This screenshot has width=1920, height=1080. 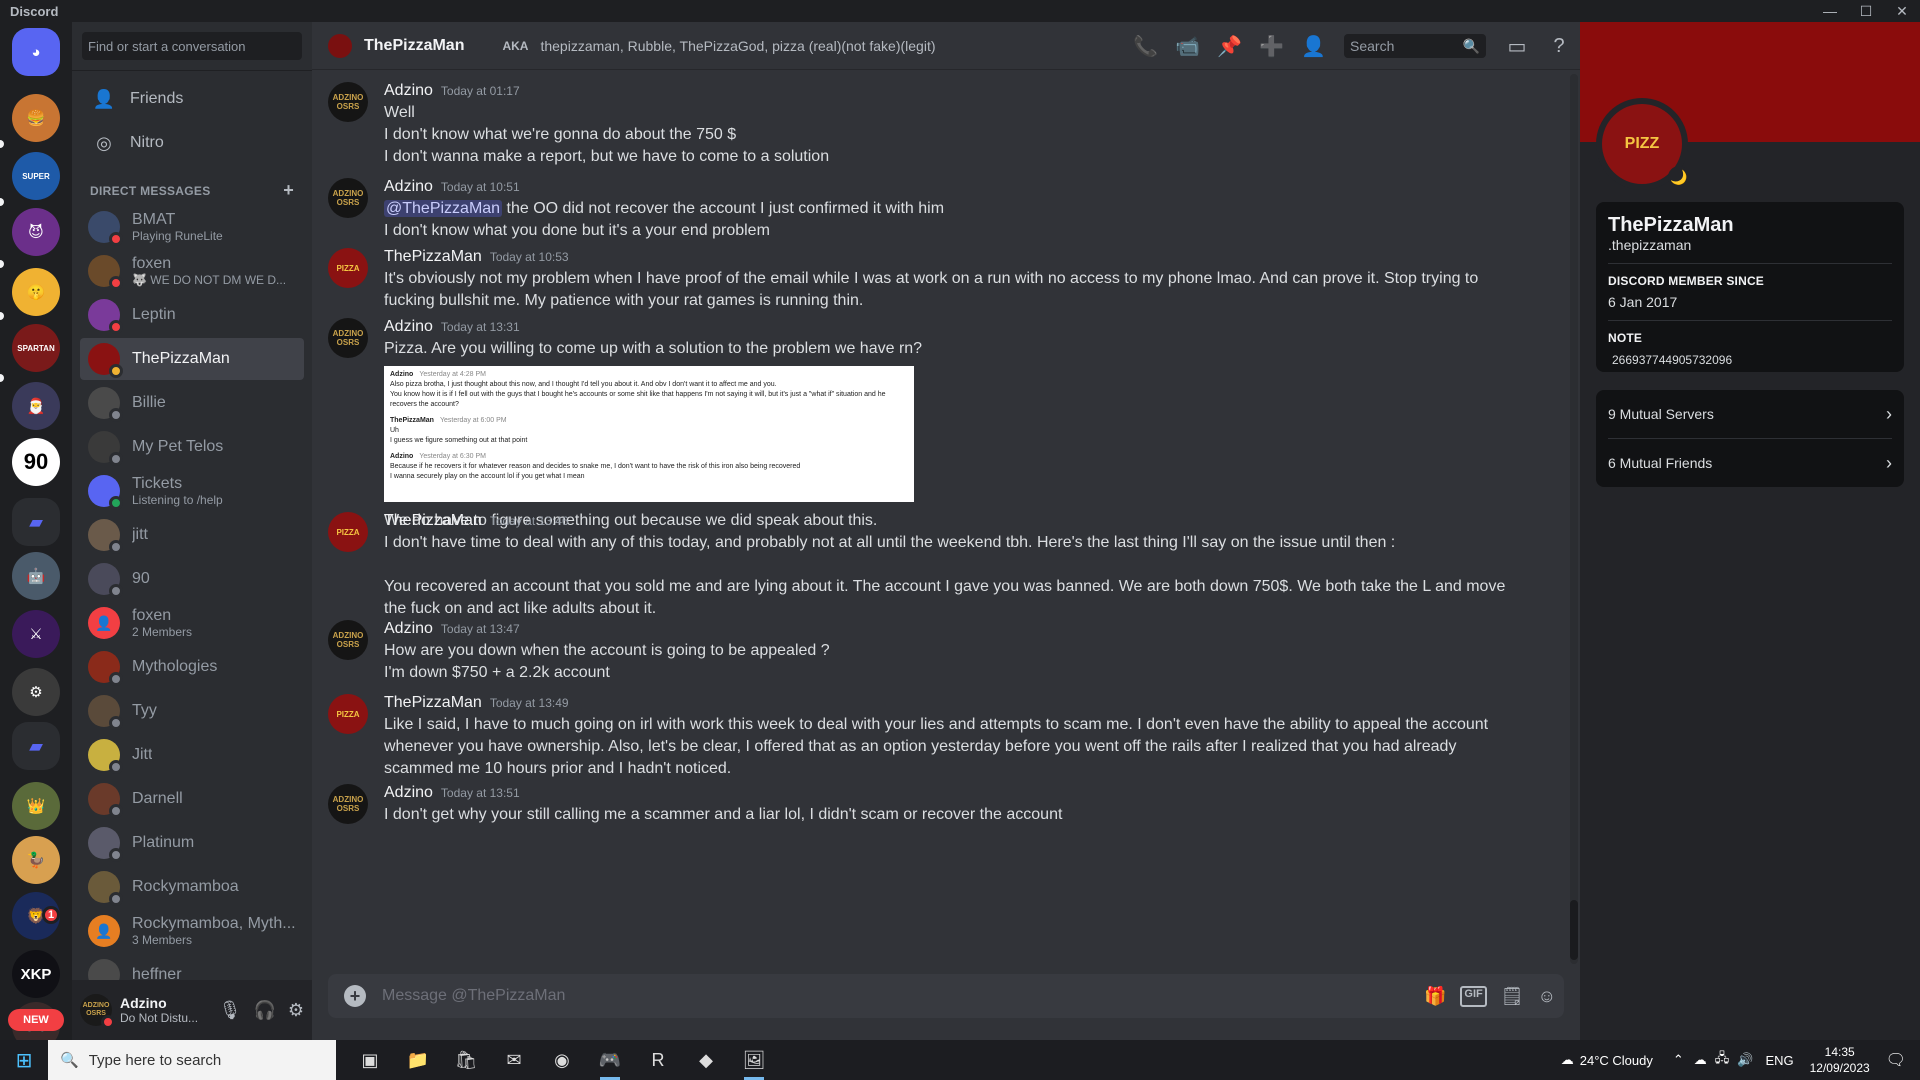 I want to click on profile-avatar: PIZZ 🌙, so click(x=1643, y=144).